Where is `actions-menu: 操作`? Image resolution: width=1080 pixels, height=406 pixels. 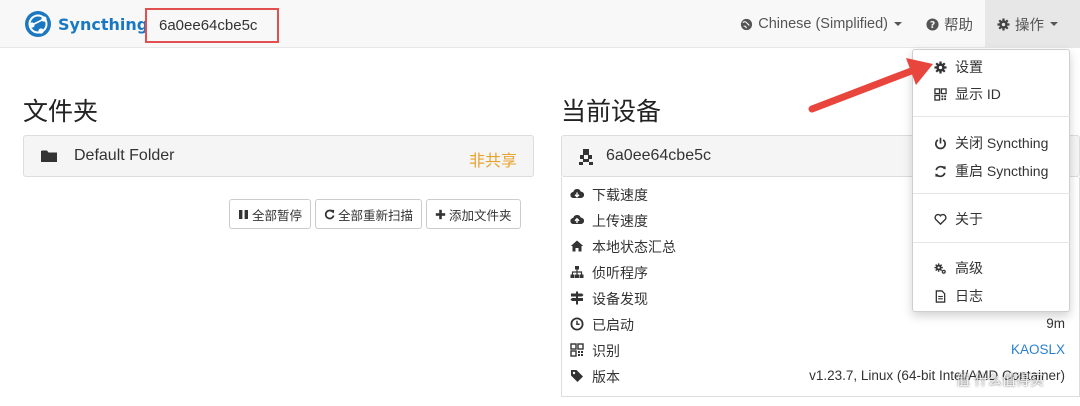 actions-menu: 操作 is located at coordinates (1032, 24).